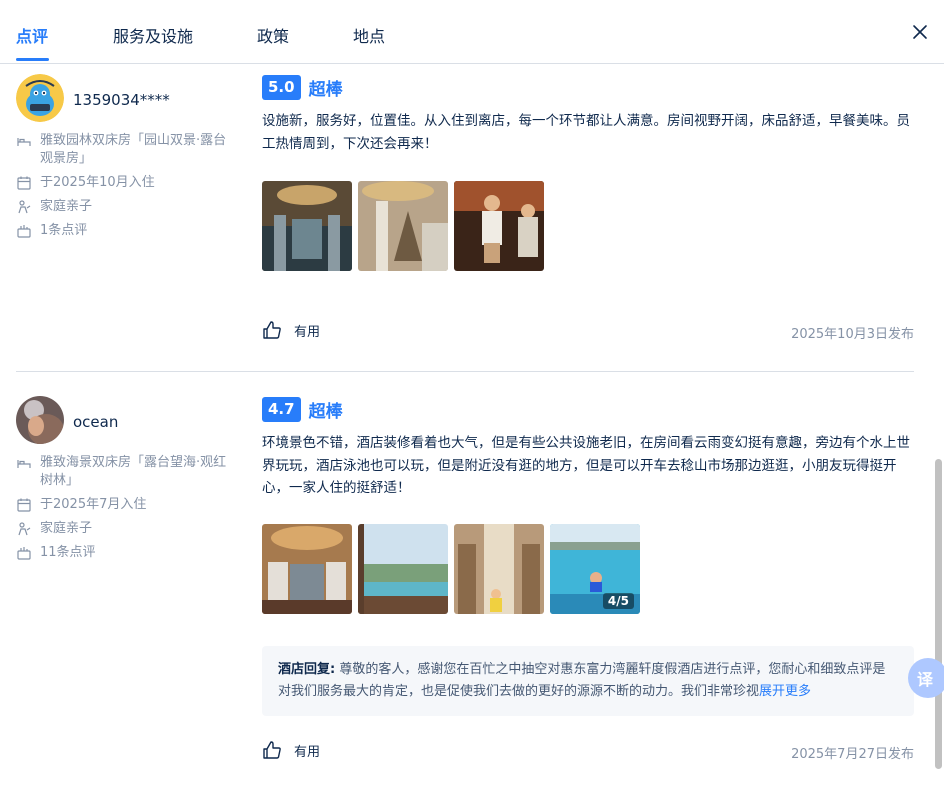 The image size is (944, 791). What do you see at coordinates (153, 35) in the screenshot?
I see `tab-facilities: 服务及设施` at bounding box center [153, 35].